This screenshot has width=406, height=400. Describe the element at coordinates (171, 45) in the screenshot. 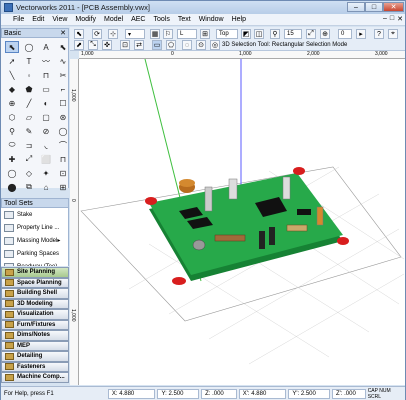

I see `poly-select-icon: ⬠` at that location.